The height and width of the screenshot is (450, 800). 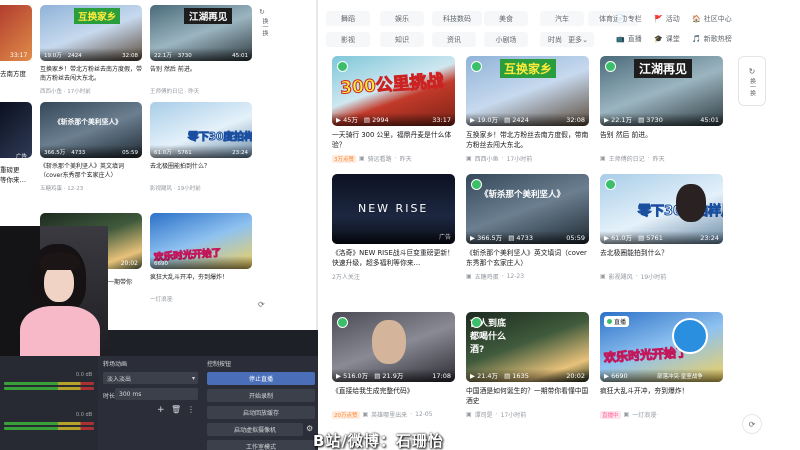 I want to click on transition-select: 淡入淡出 ▾, so click(x=150, y=378).